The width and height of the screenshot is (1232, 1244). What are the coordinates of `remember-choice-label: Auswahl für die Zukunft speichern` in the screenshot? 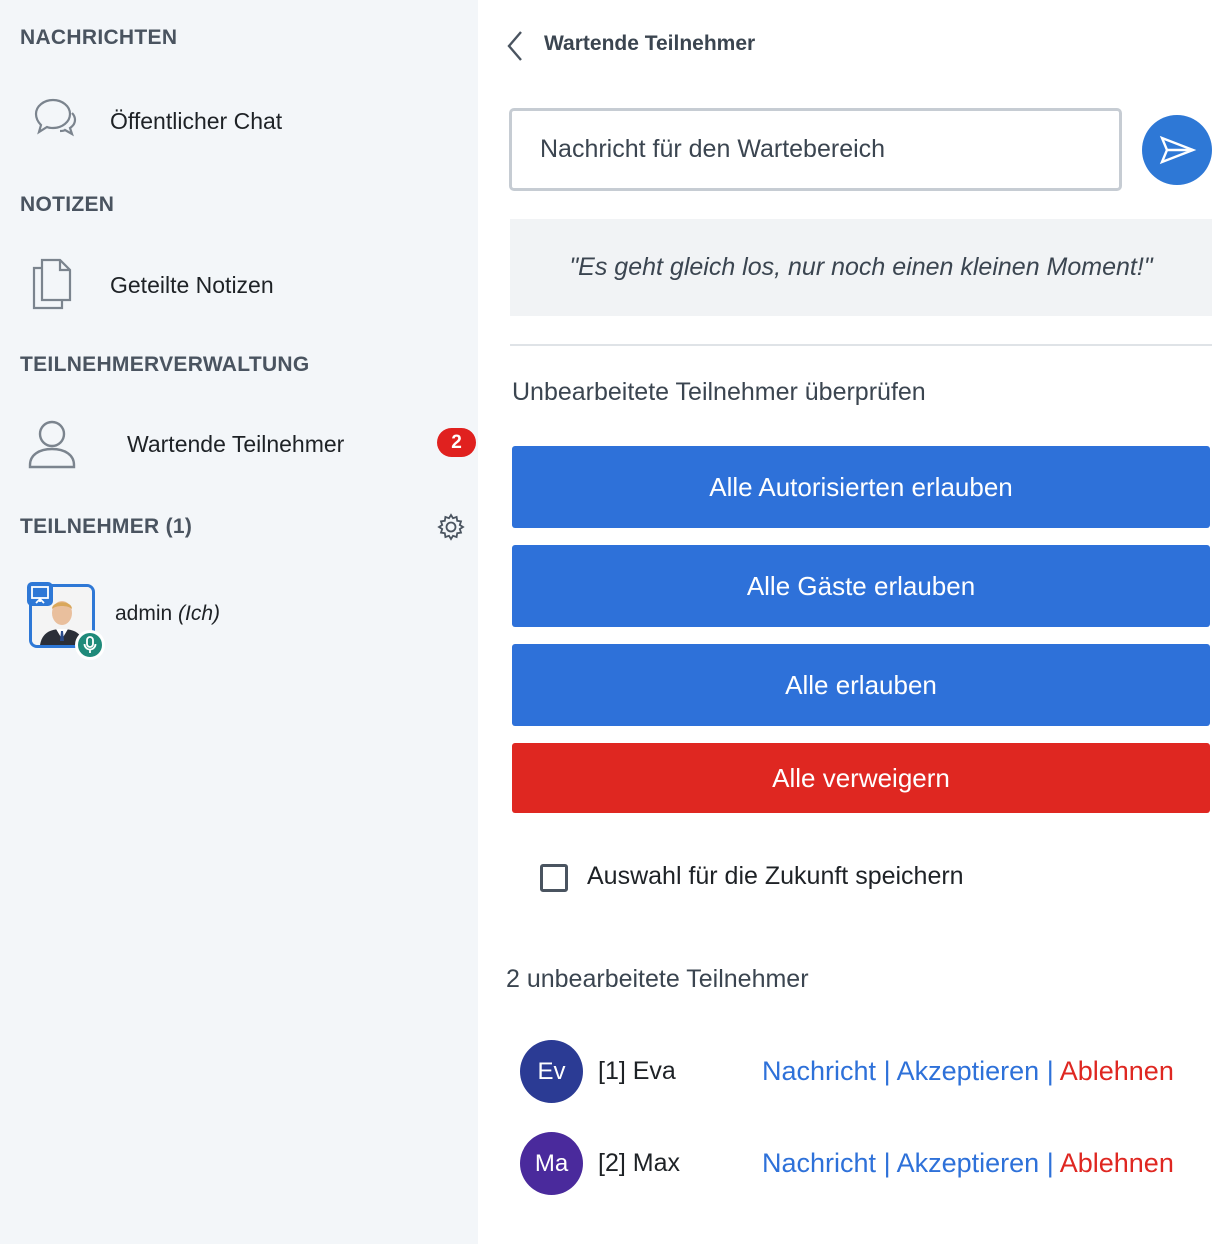 It's located at (775, 876).